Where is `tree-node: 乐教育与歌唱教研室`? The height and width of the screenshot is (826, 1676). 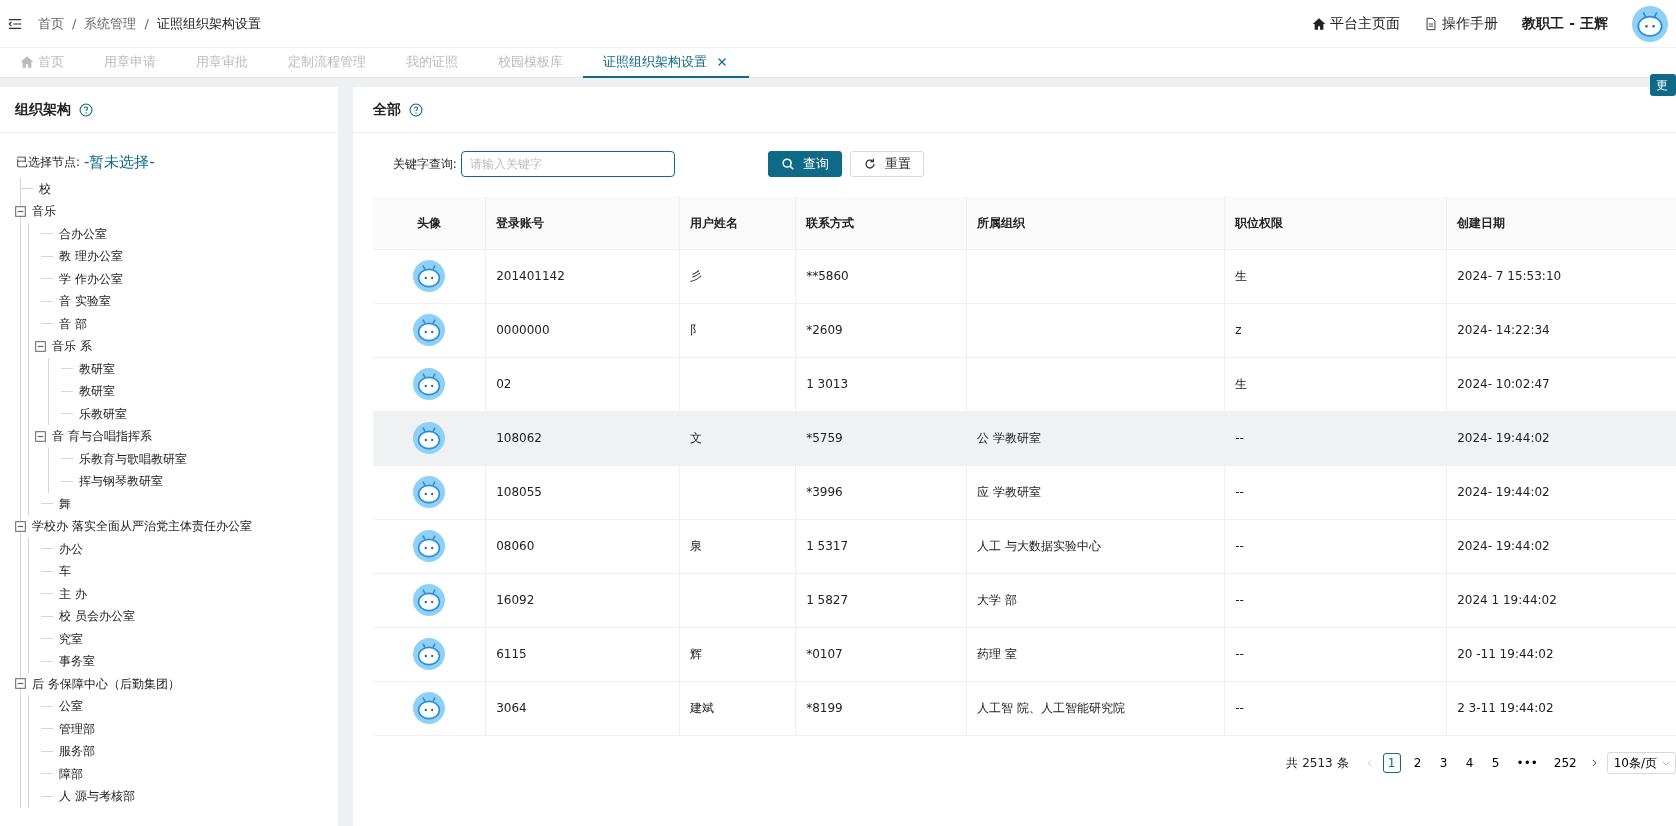
tree-node: 乐教育与歌唱教研室 is located at coordinates (133, 458).